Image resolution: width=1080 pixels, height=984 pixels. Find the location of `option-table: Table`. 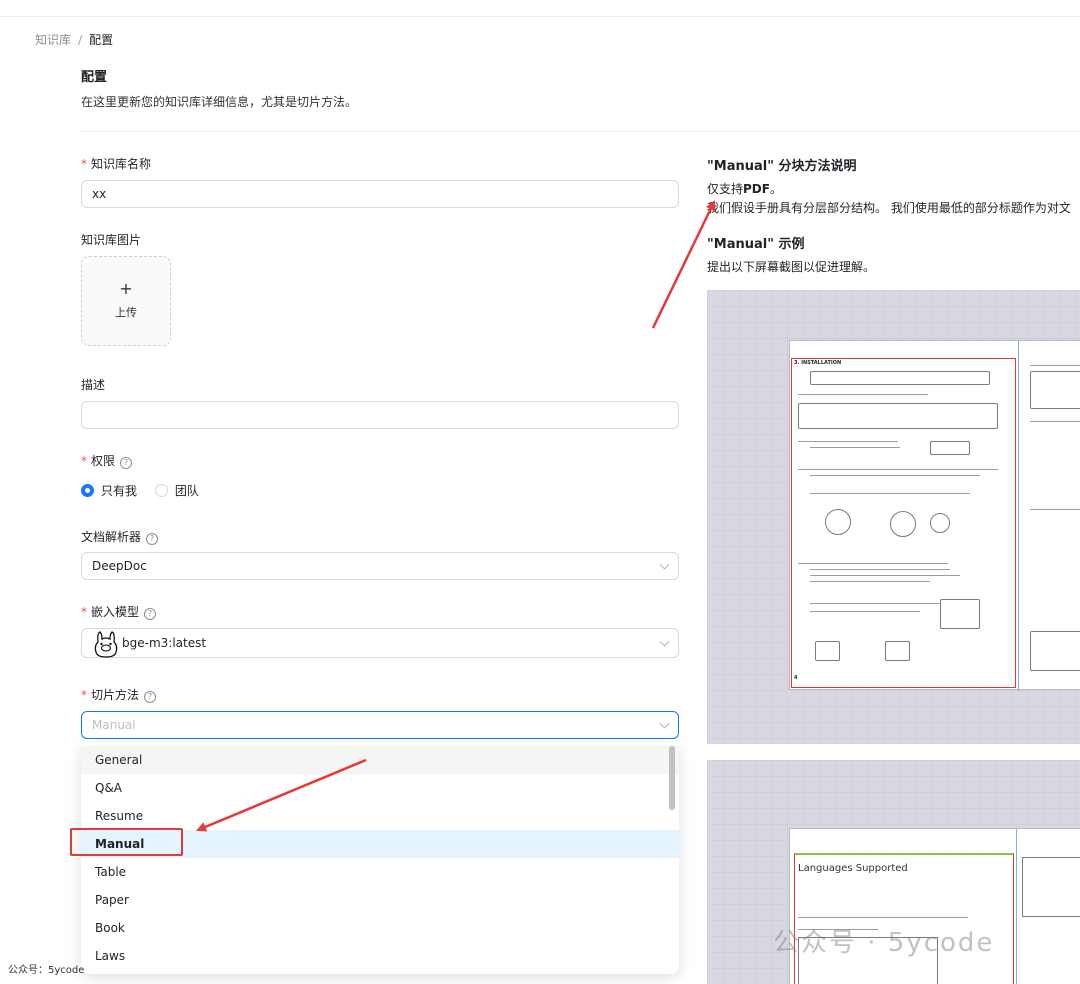

option-table: Table is located at coordinates (380, 872).